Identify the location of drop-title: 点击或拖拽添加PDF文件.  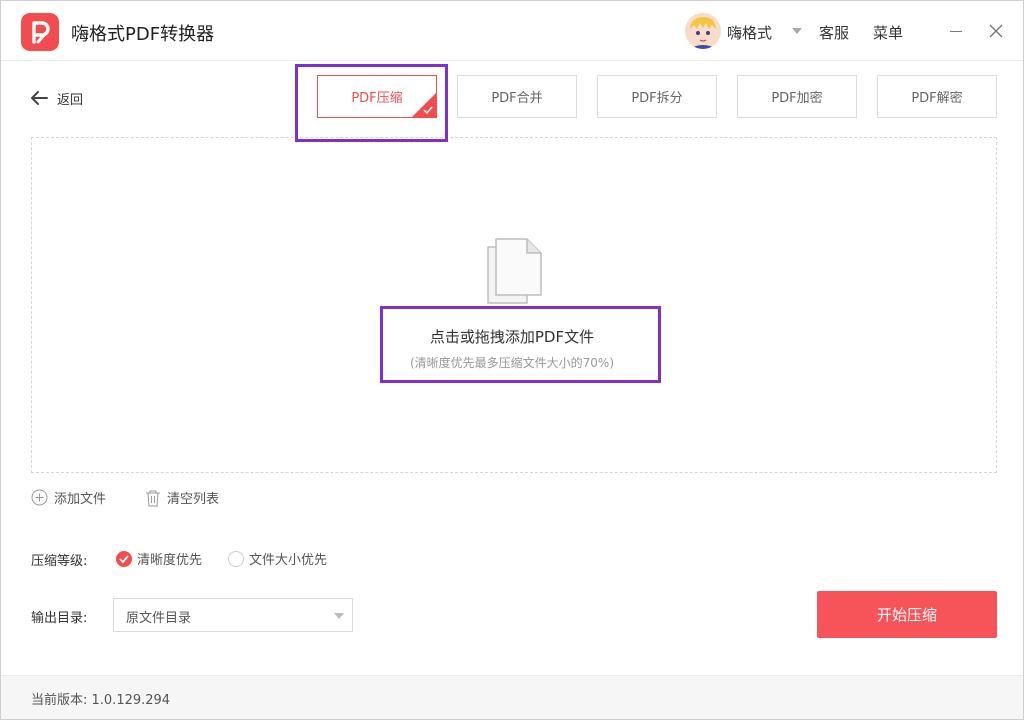
(512, 336).